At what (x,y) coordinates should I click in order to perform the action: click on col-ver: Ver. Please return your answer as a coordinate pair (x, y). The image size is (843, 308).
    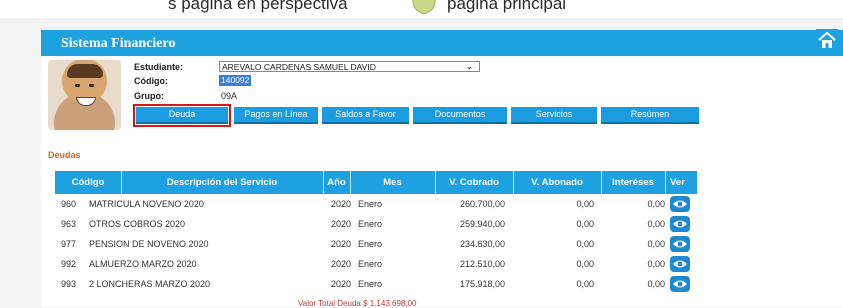
    Looking at the image, I should click on (677, 182).